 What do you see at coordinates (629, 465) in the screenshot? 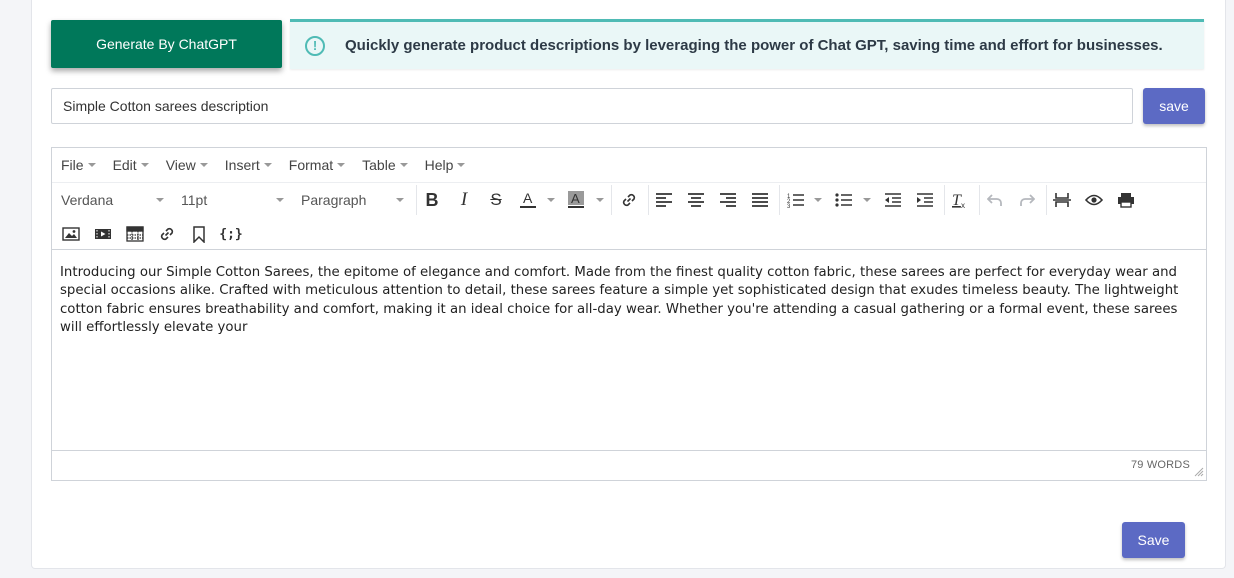
I see `editor-statusbar: 79 WORDS` at bounding box center [629, 465].